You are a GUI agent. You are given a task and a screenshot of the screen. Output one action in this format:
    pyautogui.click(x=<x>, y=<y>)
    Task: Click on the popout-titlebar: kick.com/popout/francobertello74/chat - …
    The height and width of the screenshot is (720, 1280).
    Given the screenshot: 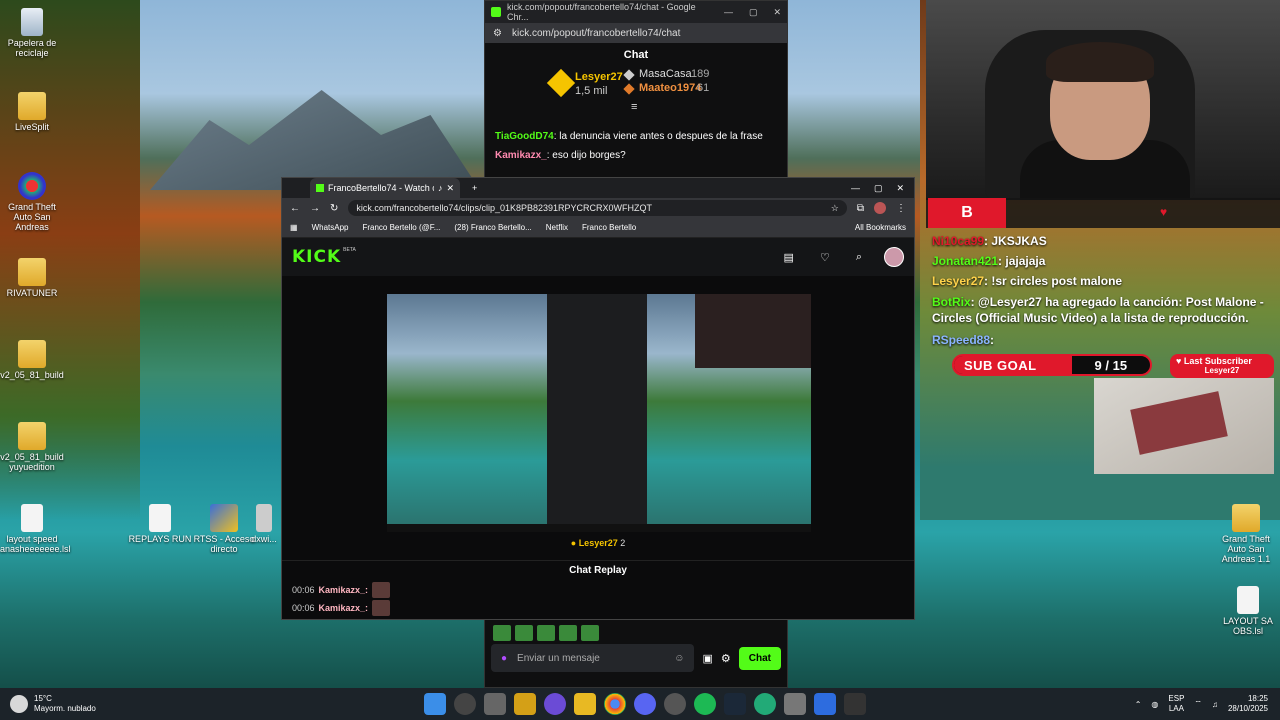 What is the action you would take?
    pyautogui.click(x=636, y=12)
    